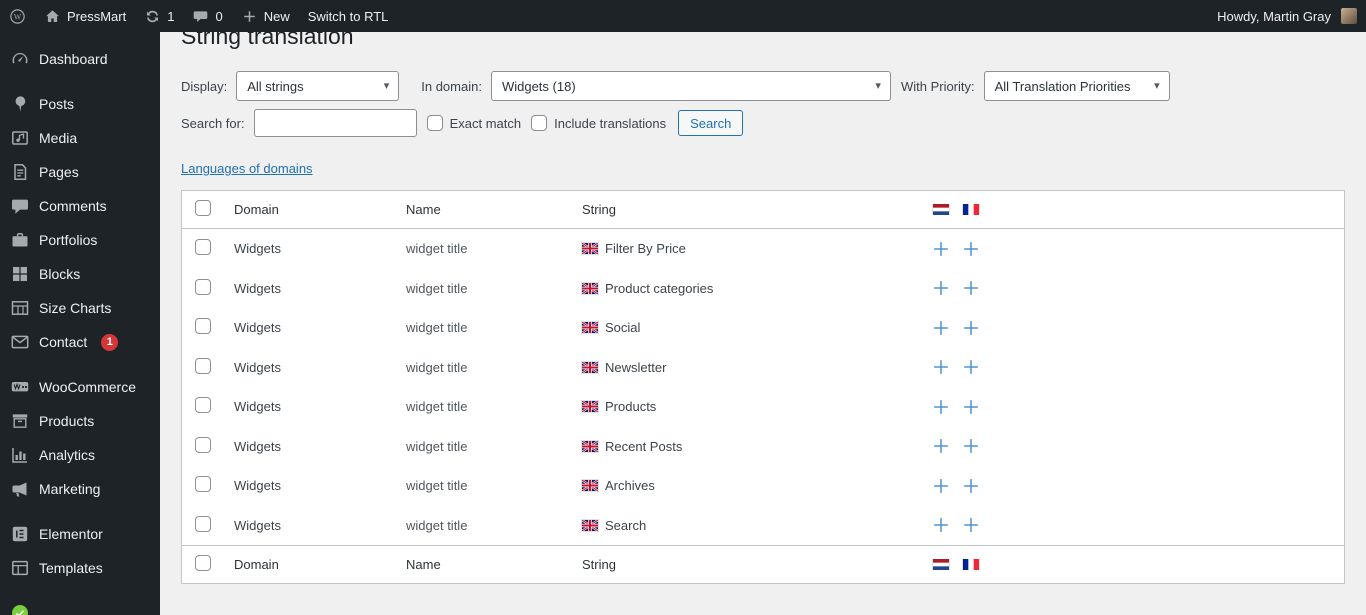 This screenshot has width=1366, height=615. What do you see at coordinates (763, 486) in the screenshot?
I see `table-row: Widgets widget title Archives` at bounding box center [763, 486].